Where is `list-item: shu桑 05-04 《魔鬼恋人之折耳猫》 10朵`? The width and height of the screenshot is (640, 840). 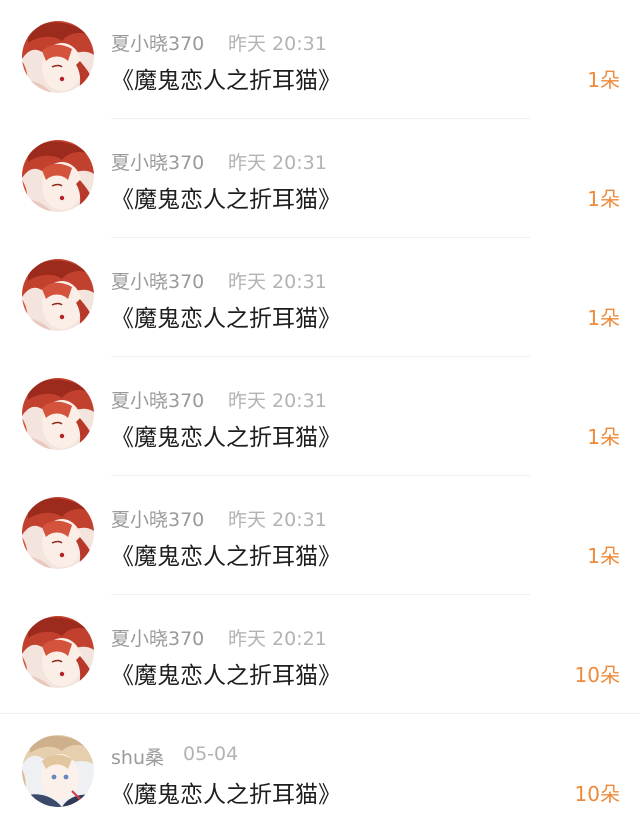
list-item: shu桑 05-04 《魔鬼恋人之折耳猫》 10朵 is located at coordinates (320, 773).